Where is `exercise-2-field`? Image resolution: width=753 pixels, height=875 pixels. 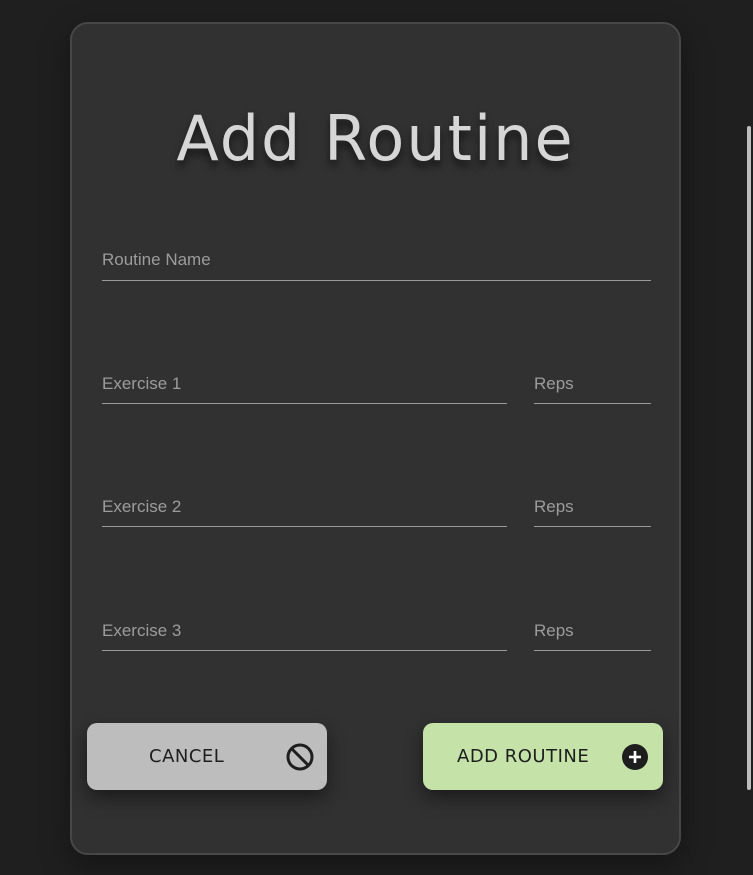 exercise-2-field is located at coordinates (304, 507).